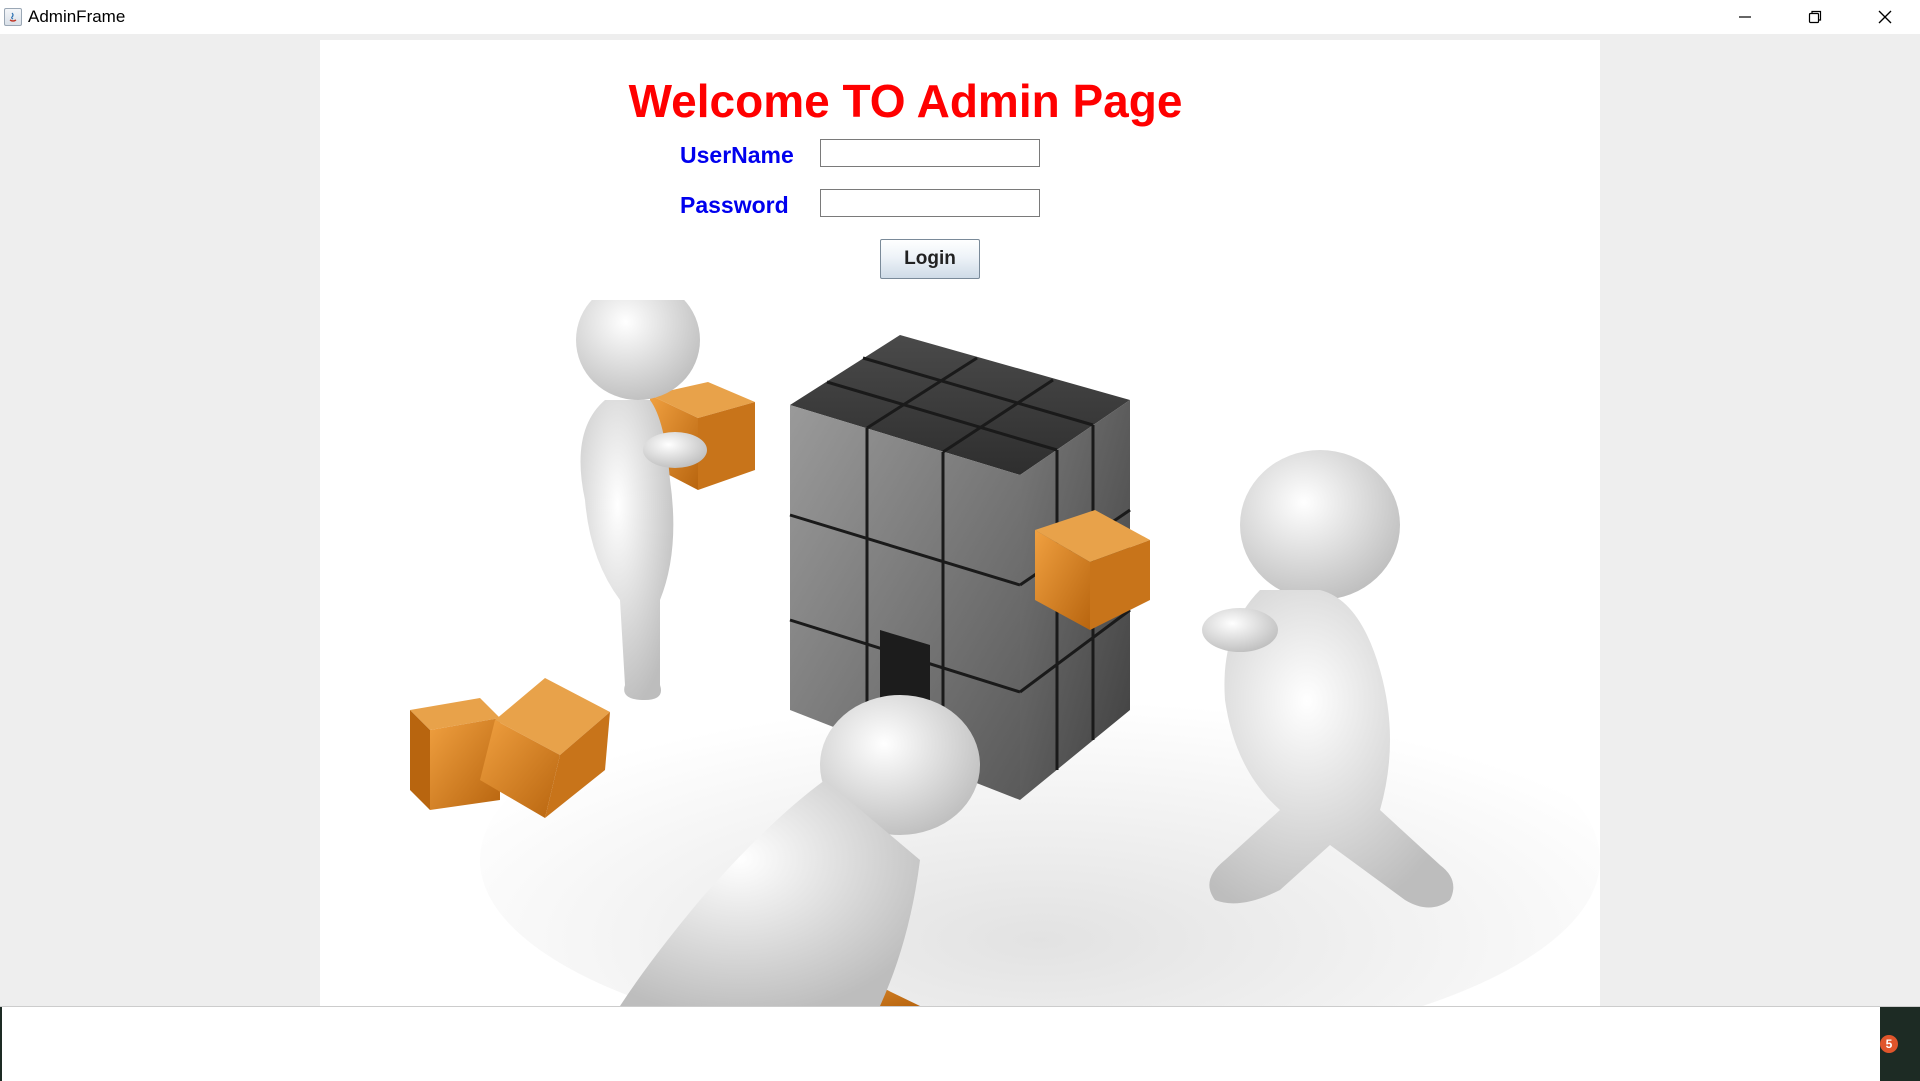  Describe the element at coordinates (930, 259) in the screenshot. I see `login-button: Login` at that location.